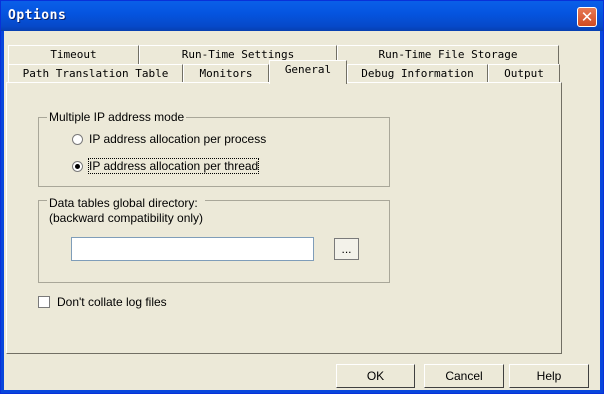  I want to click on window-frame-right, so click(601, 212).